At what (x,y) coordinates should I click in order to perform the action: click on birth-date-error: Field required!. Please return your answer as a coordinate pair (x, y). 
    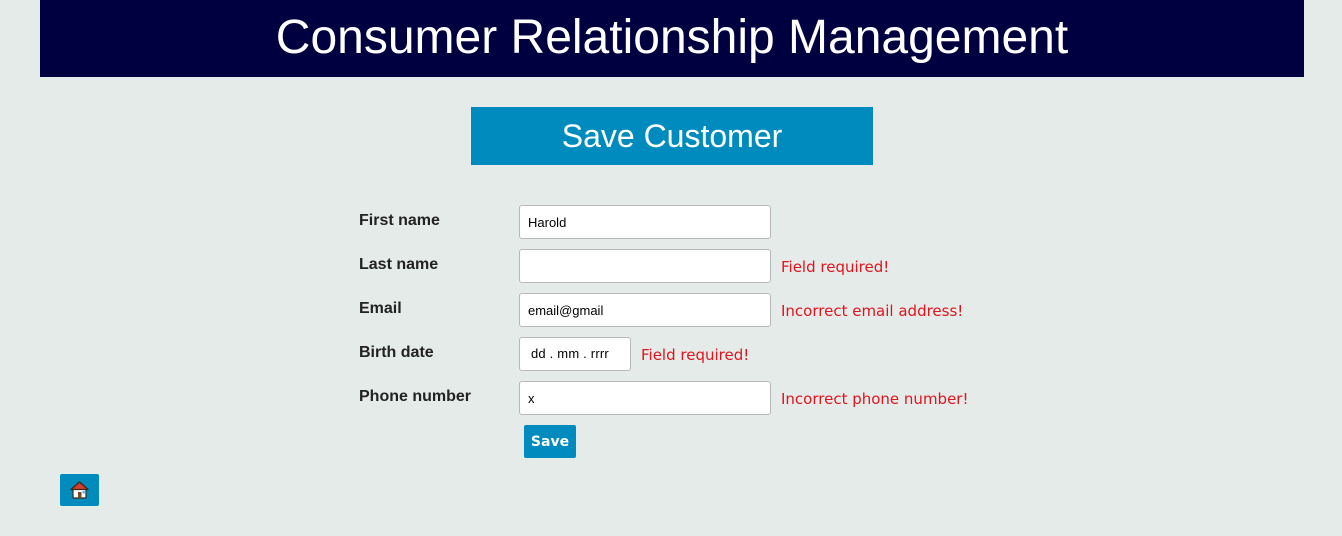
    Looking at the image, I should click on (695, 355).